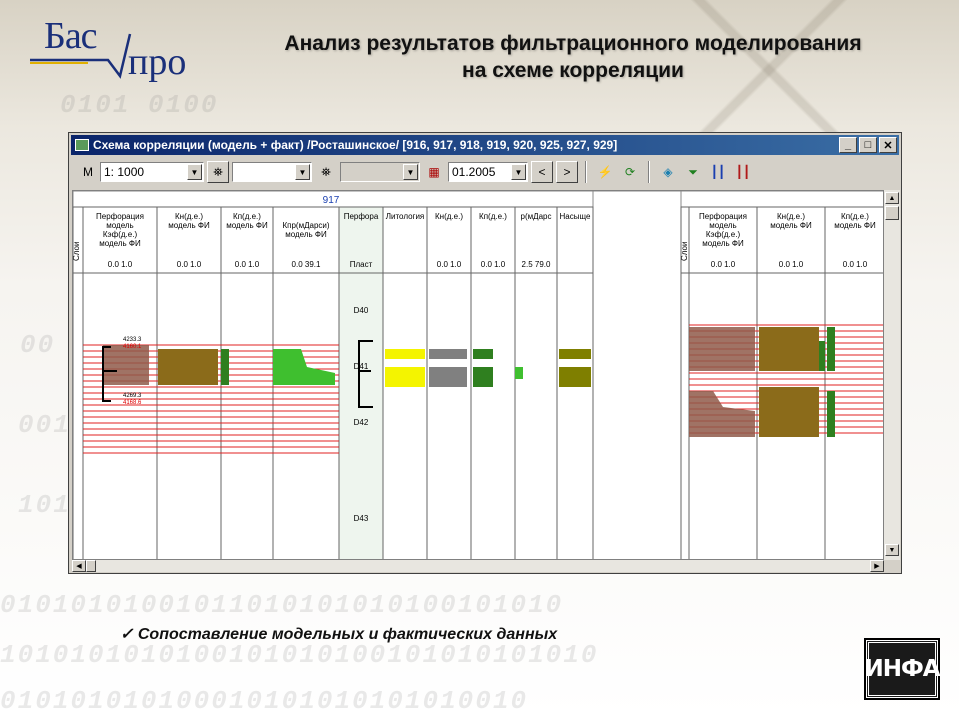  Describe the element at coordinates (630, 172) in the screenshot. I see `refresh-icon: ⟳` at that location.